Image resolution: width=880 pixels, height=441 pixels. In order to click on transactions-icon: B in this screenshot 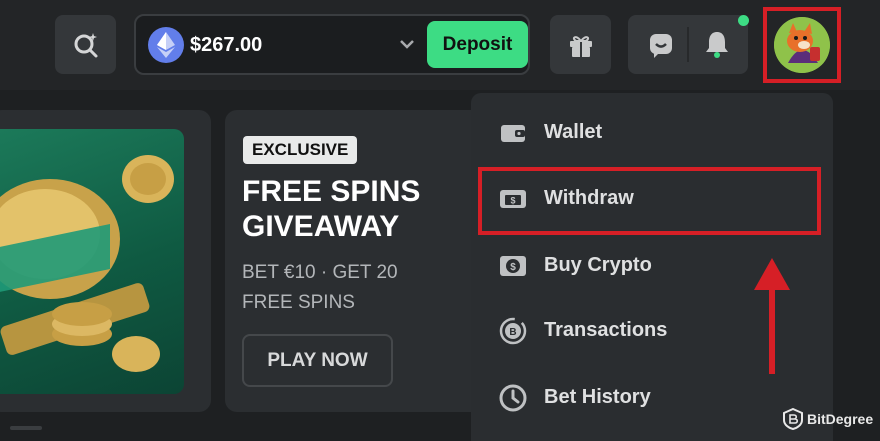, I will do `click(513, 331)`.